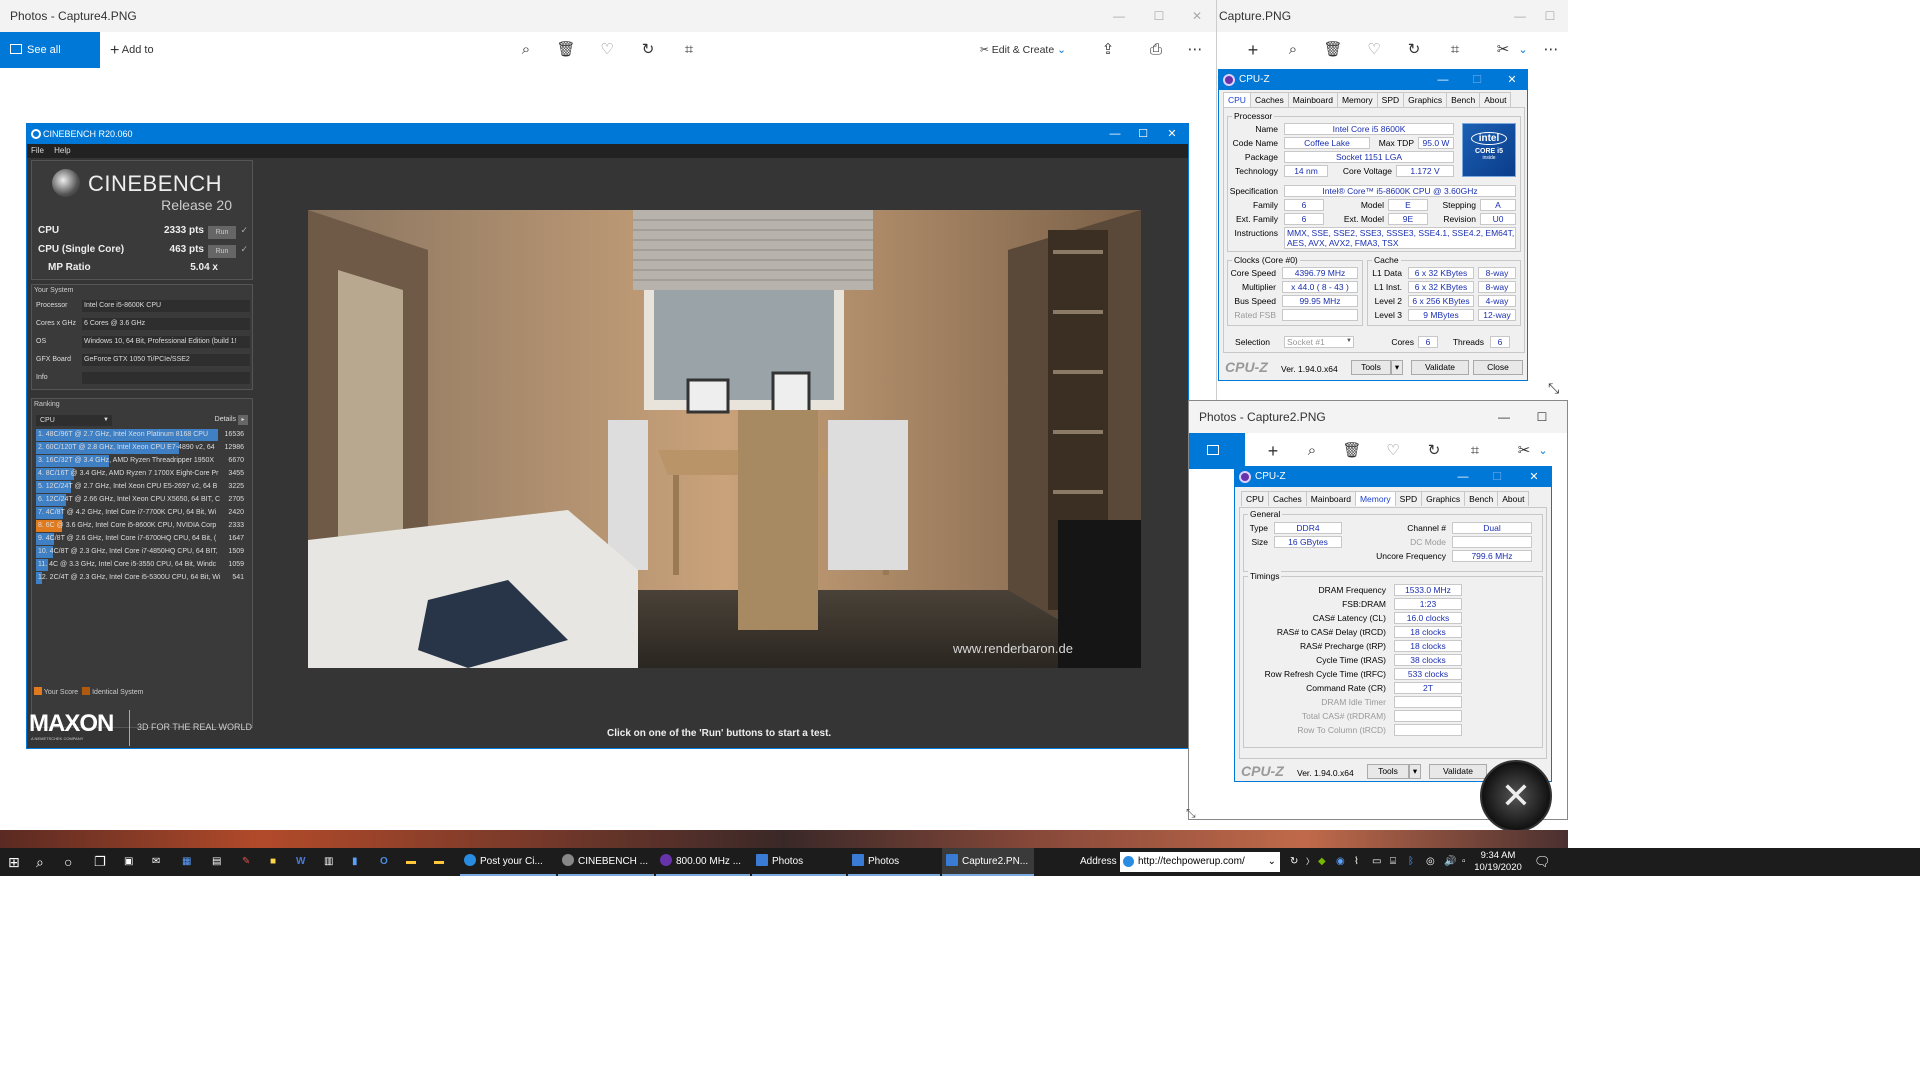 The image size is (1920, 1073). I want to click on tab-caches: Caches, so click(1269, 99).